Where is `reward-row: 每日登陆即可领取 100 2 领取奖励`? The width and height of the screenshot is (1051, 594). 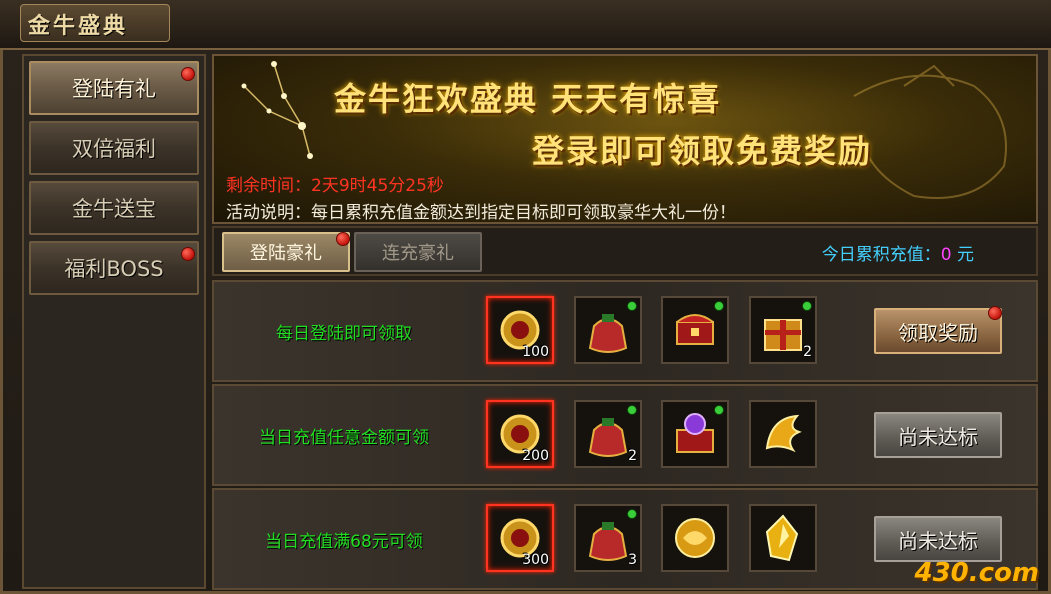
reward-row: 每日登陆即可领取 100 2 领取奖励 is located at coordinates (625, 331).